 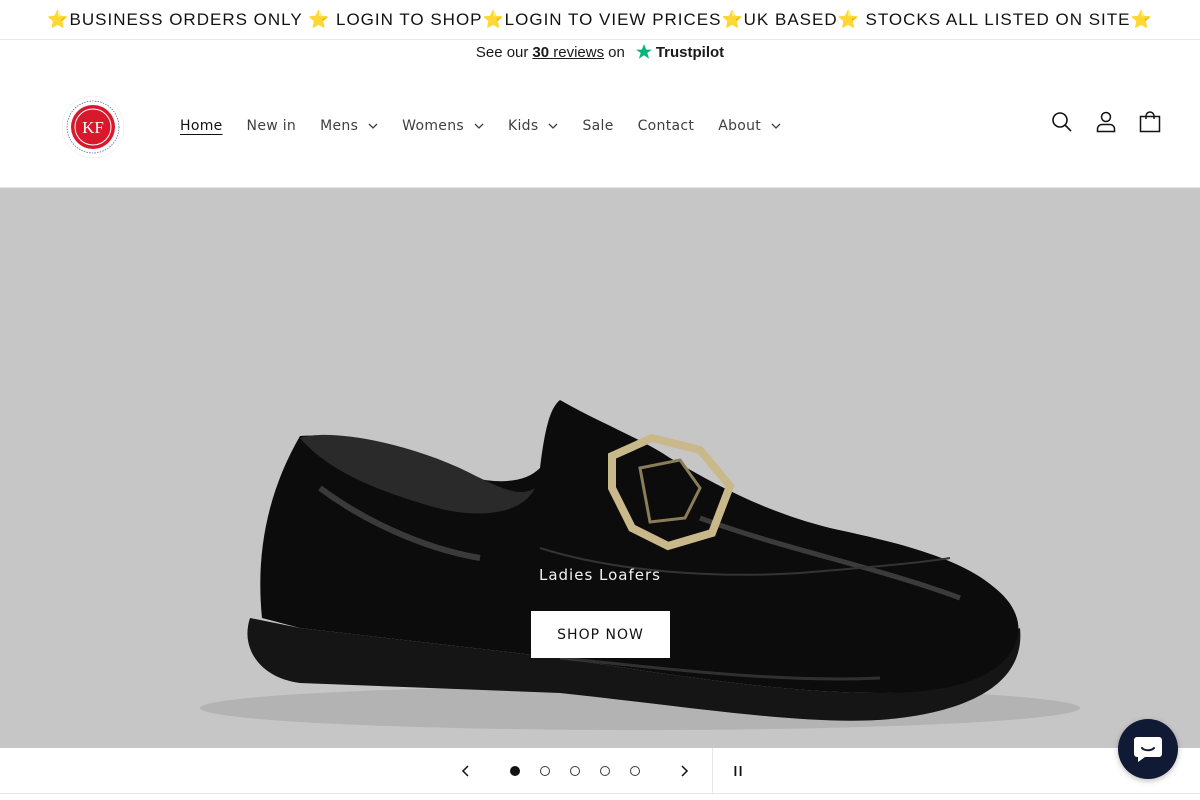 What do you see at coordinates (740, 126) in the screenshot?
I see `nav-label: About` at bounding box center [740, 126].